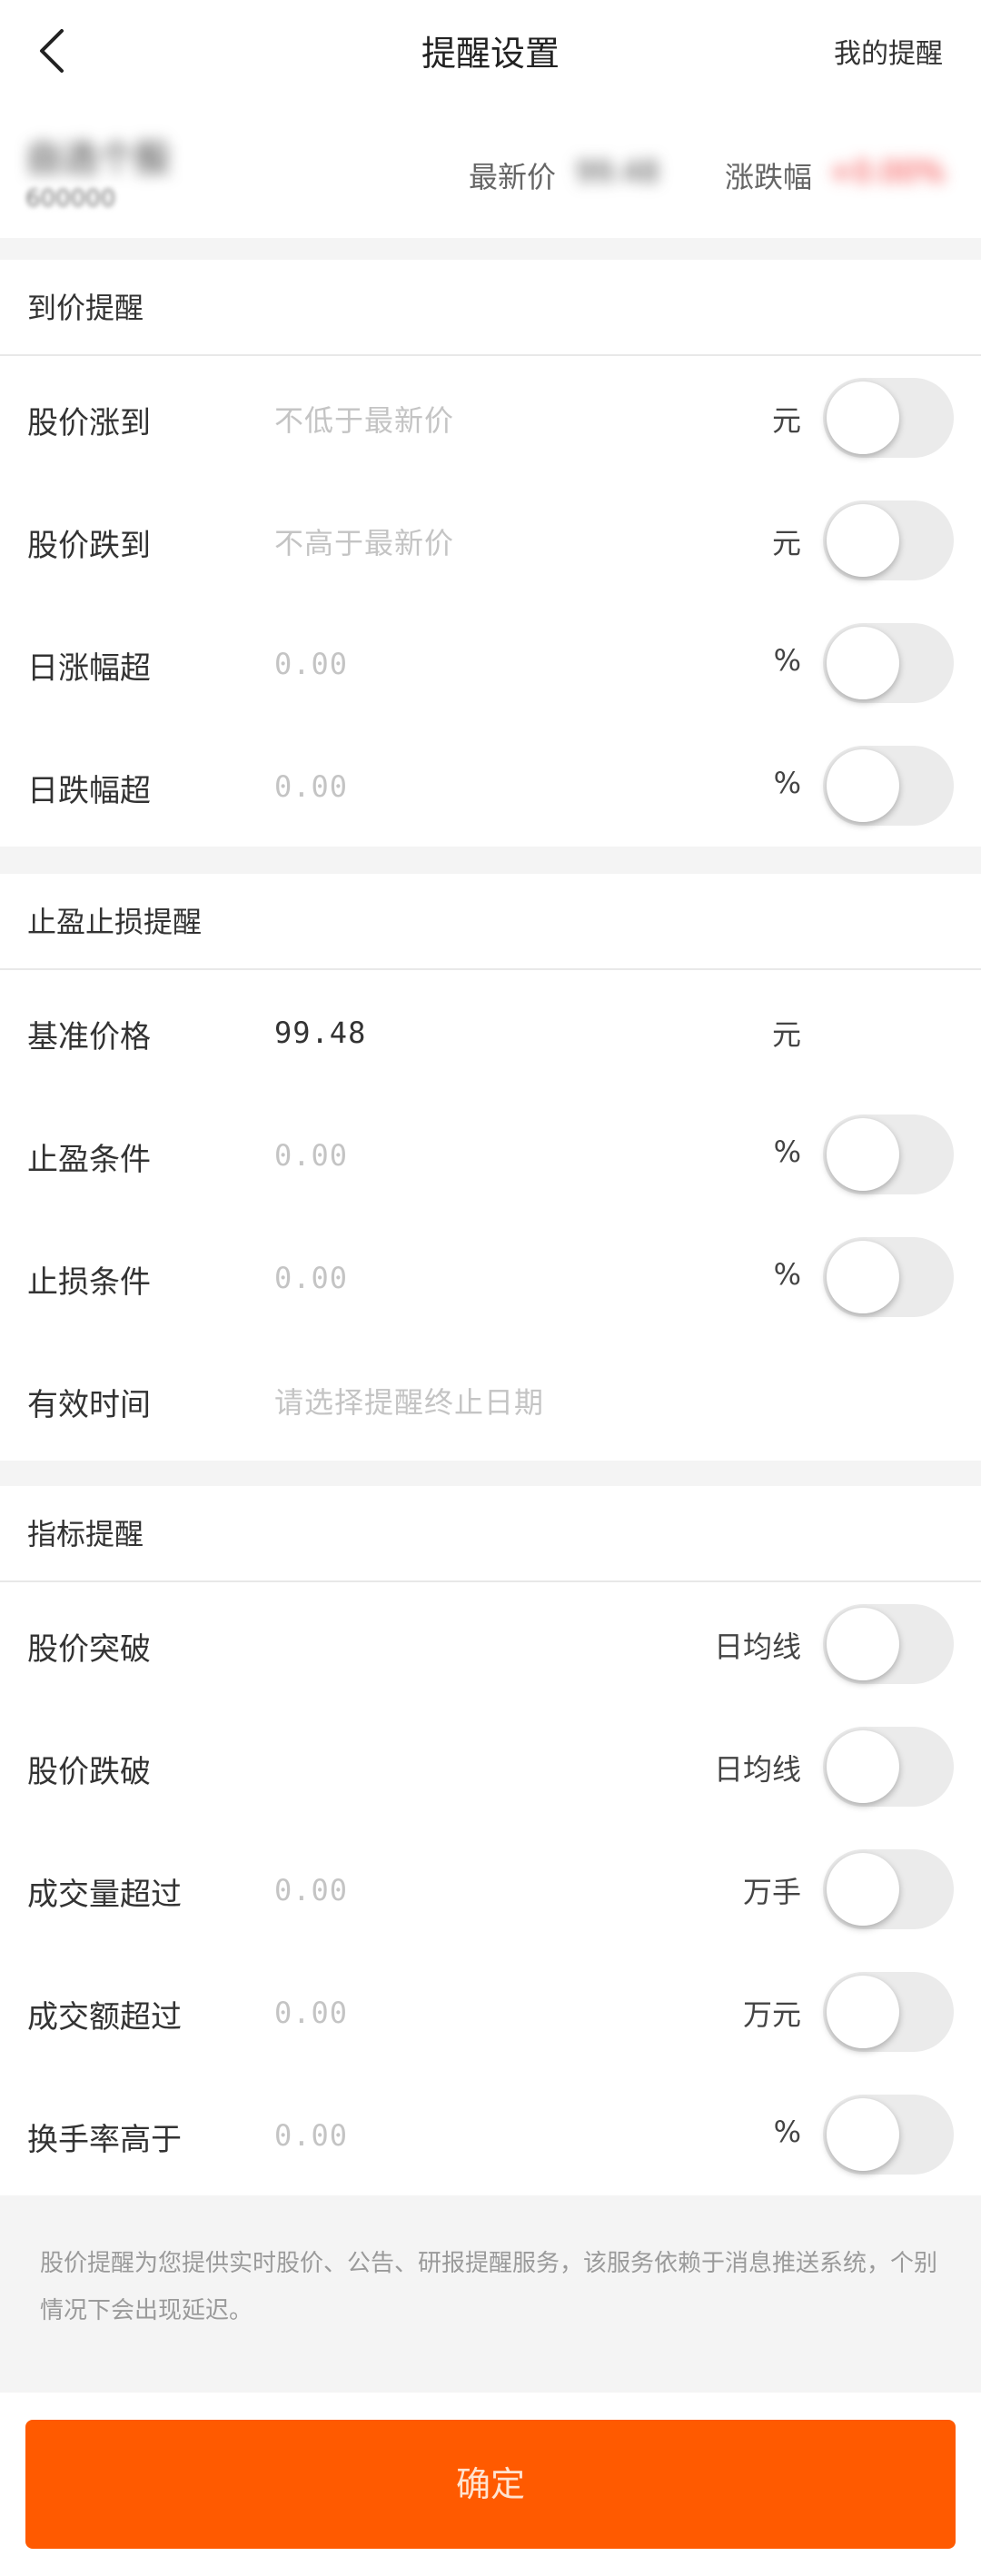  Describe the element at coordinates (490, 662) in the screenshot. I see `daily-rise-row: 日涨幅超 0.00 %` at that location.